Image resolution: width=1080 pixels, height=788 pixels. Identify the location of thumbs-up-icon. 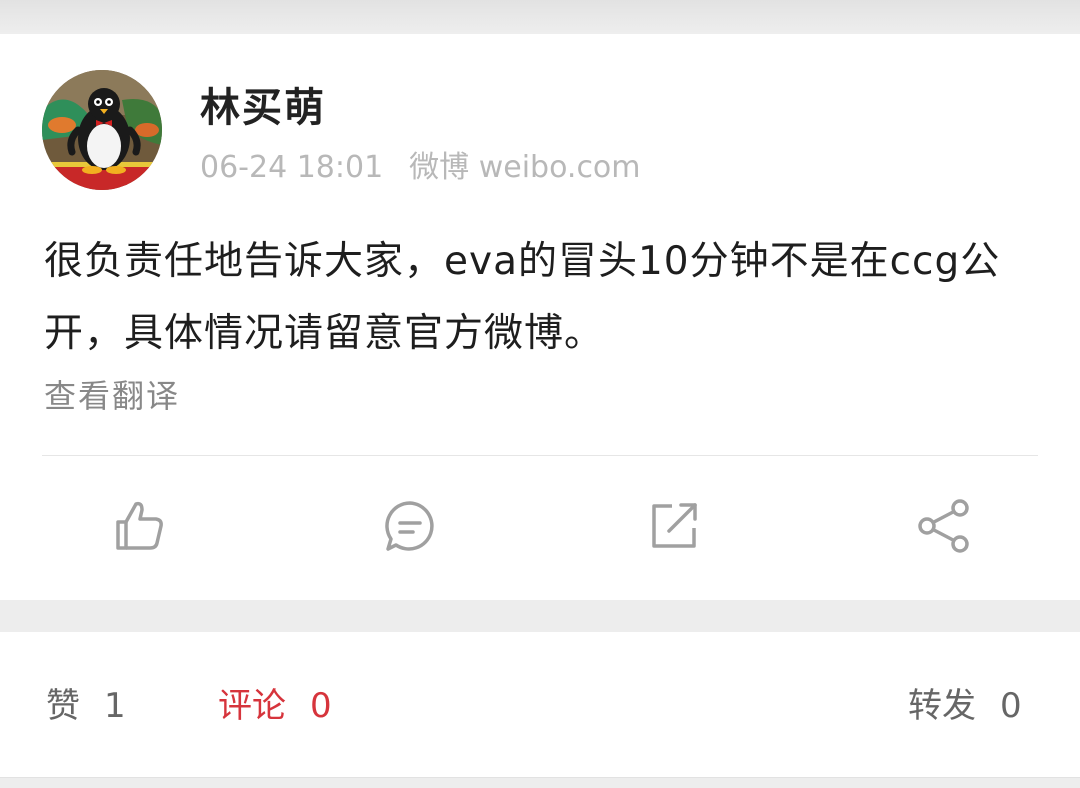
(139, 525).